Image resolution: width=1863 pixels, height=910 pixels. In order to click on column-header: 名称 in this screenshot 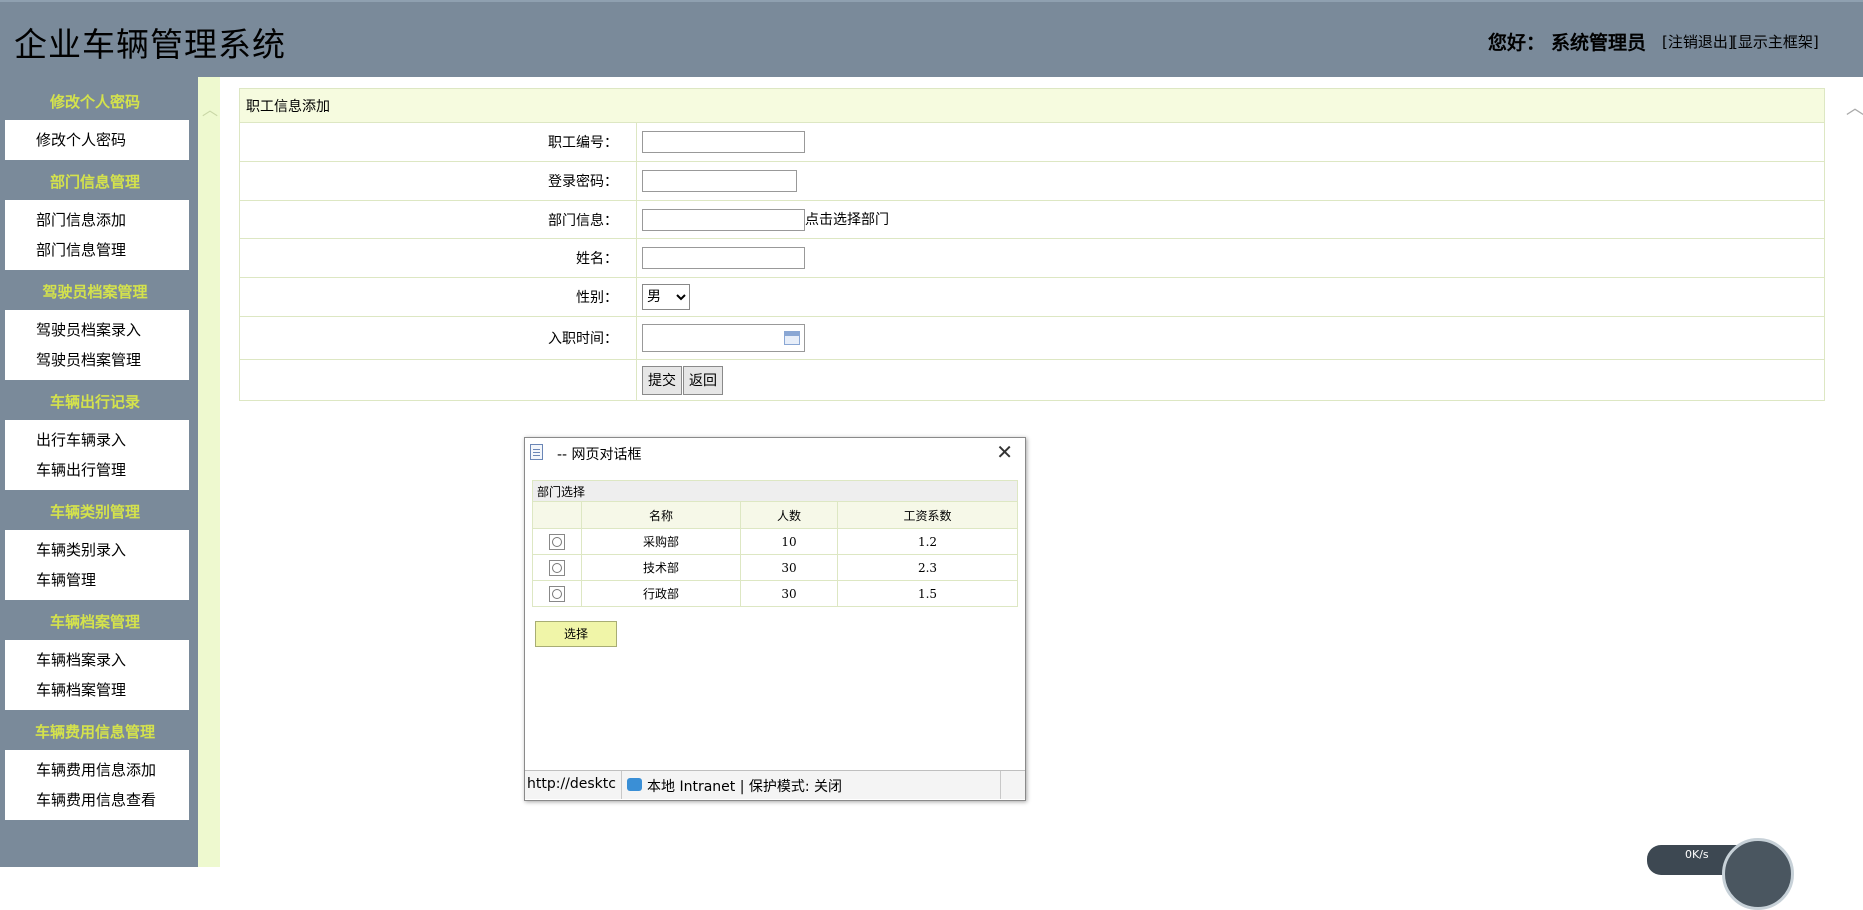, I will do `click(661, 515)`.